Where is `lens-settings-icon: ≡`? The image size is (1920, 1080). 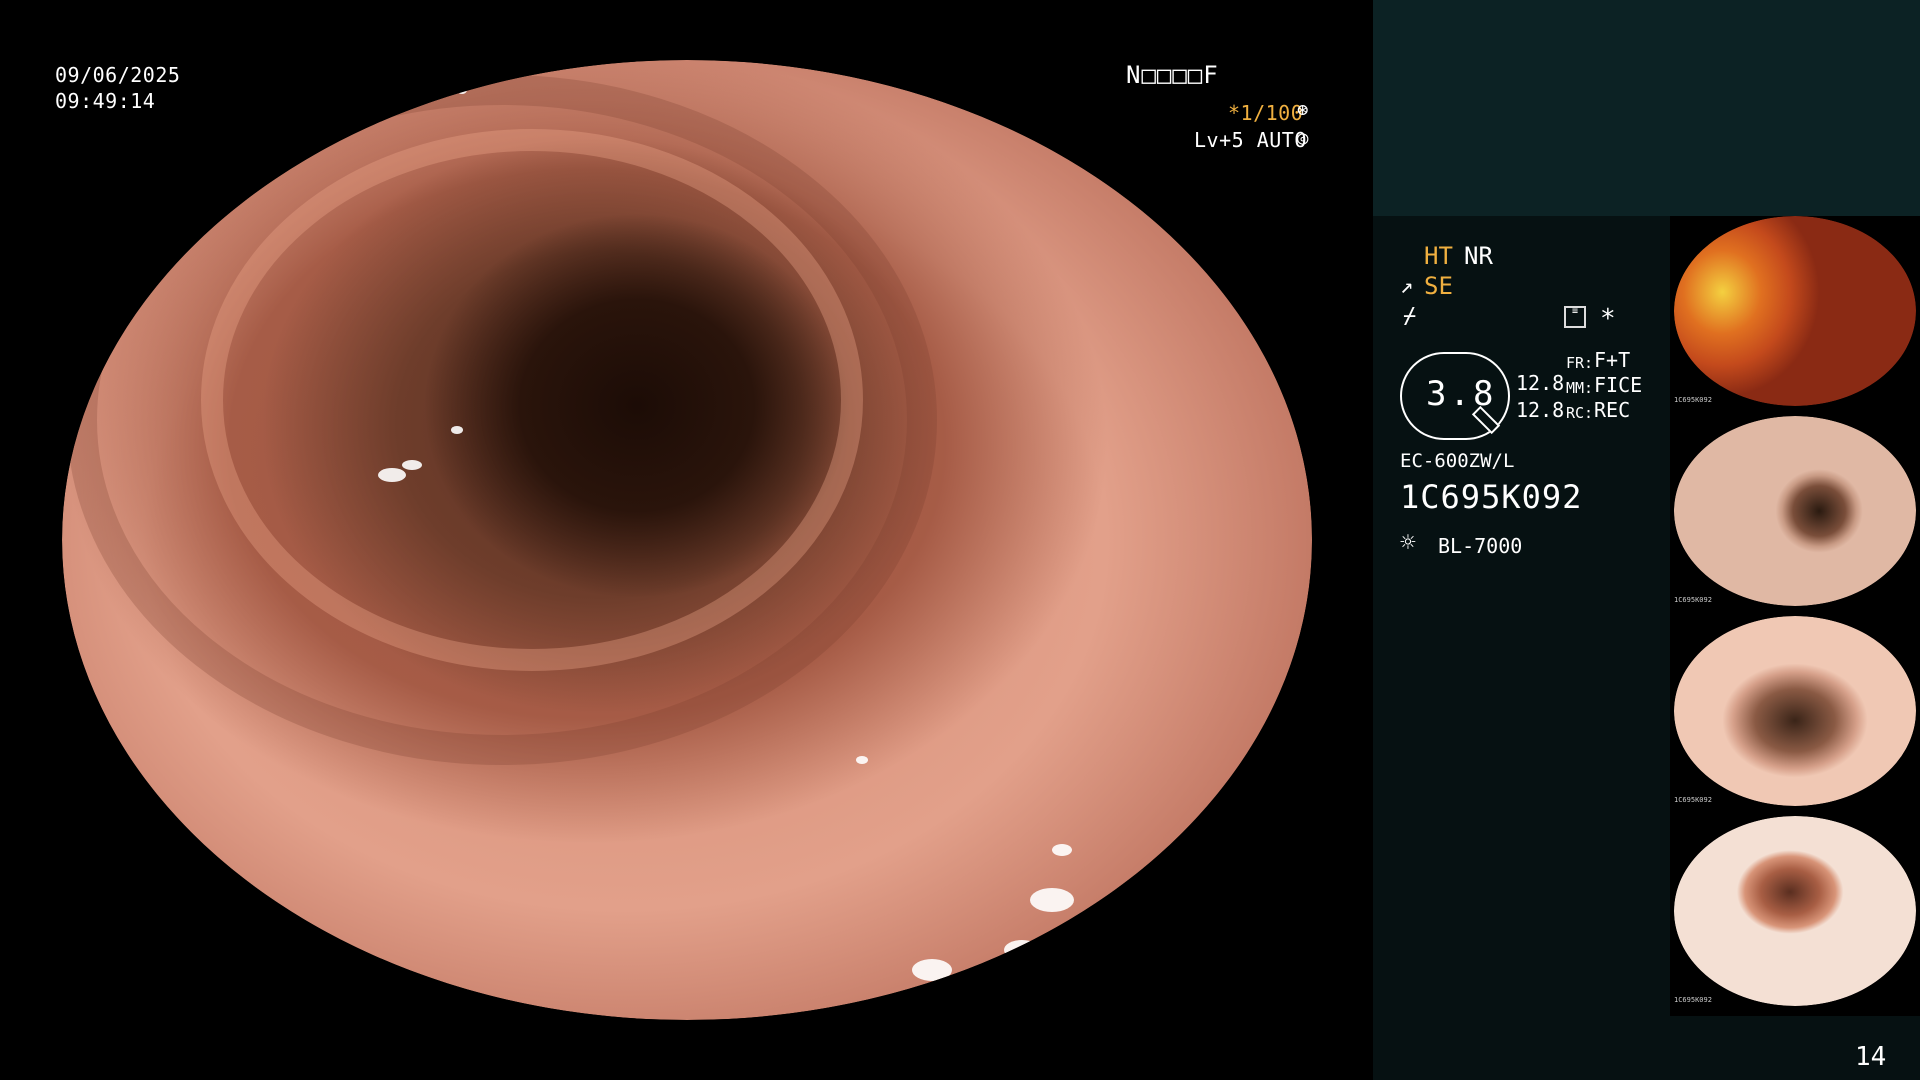 lens-settings-icon: ≡ is located at coordinates (1575, 317).